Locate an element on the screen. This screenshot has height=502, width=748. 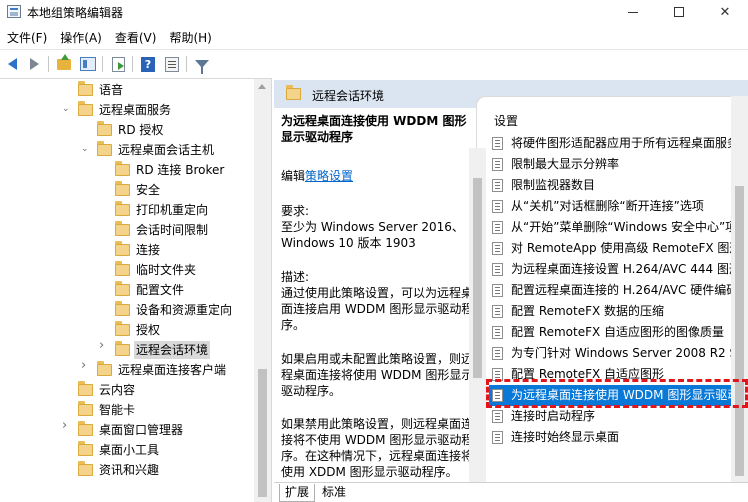
setting-row: 为远程桌面连接设置 H.264/AVC 444 图形 is located at coordinates (618, 269).